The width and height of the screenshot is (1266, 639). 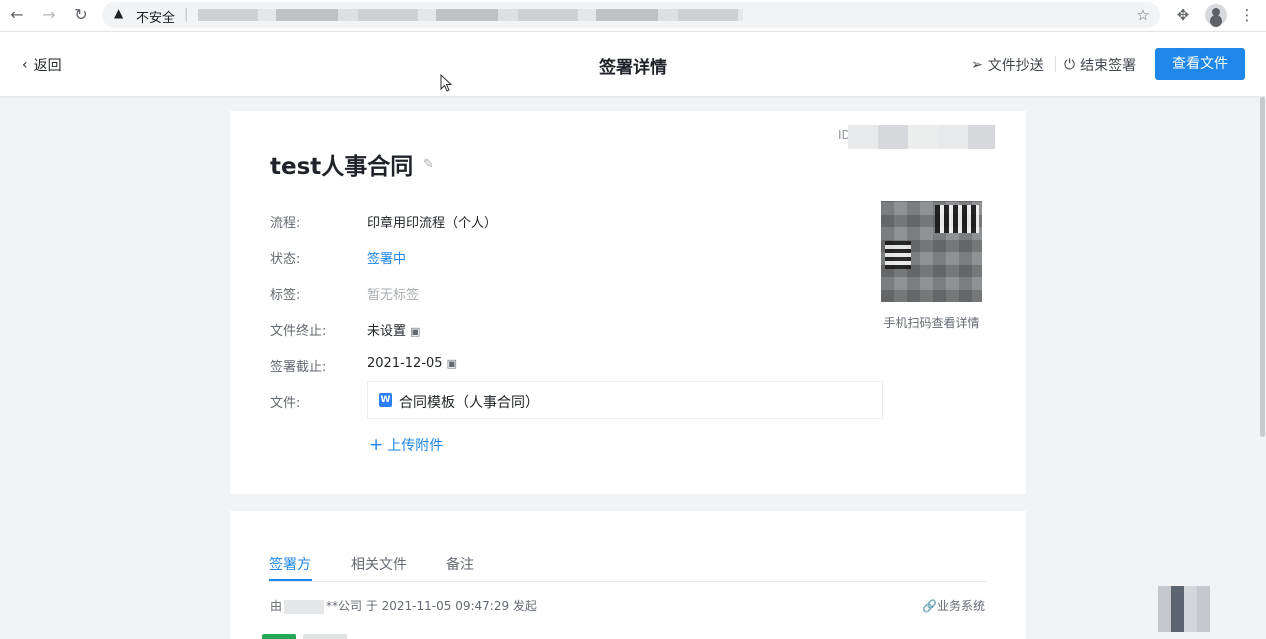 I want to click on sign-deadline-text: 2021-12-05, so click(x=405, y=363).